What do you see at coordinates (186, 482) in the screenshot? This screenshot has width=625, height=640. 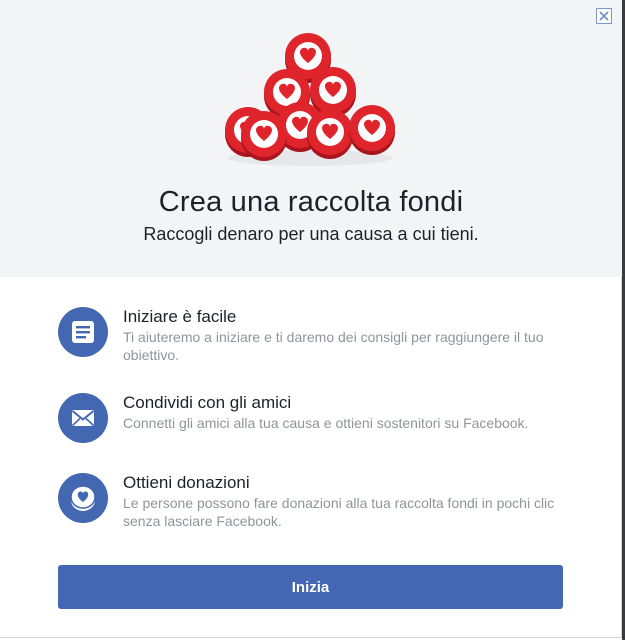 I see `feature-title: Ottieni donazioni` at bounding box center [186, 482].